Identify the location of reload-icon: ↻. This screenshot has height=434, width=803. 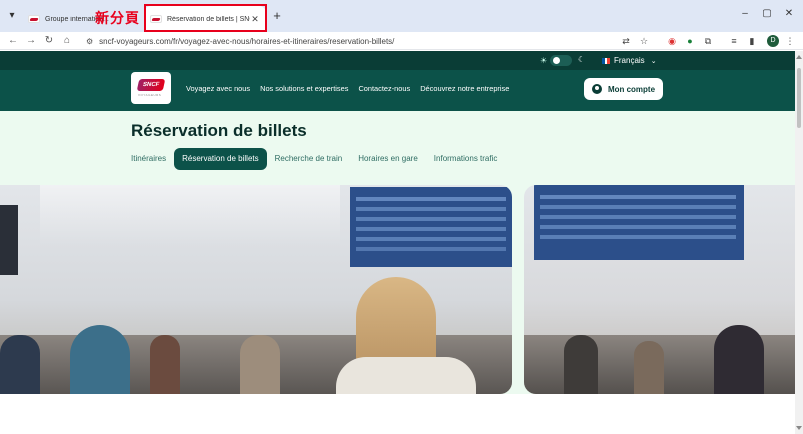
(49, 41).